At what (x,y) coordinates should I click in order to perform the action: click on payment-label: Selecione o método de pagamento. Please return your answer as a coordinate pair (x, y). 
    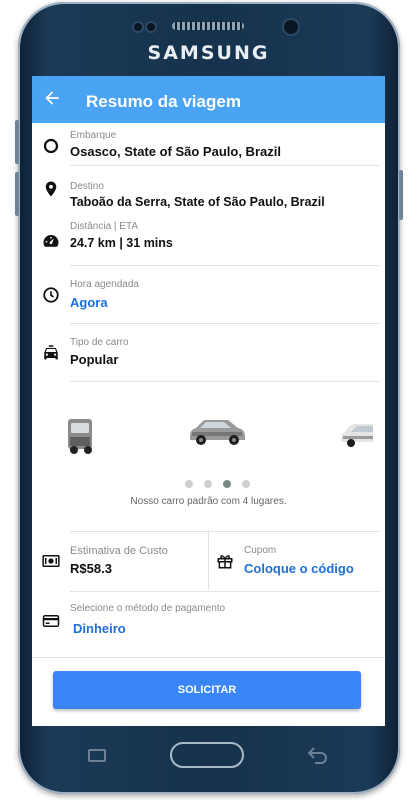
    Looking at the image, I should click on (148, 608).